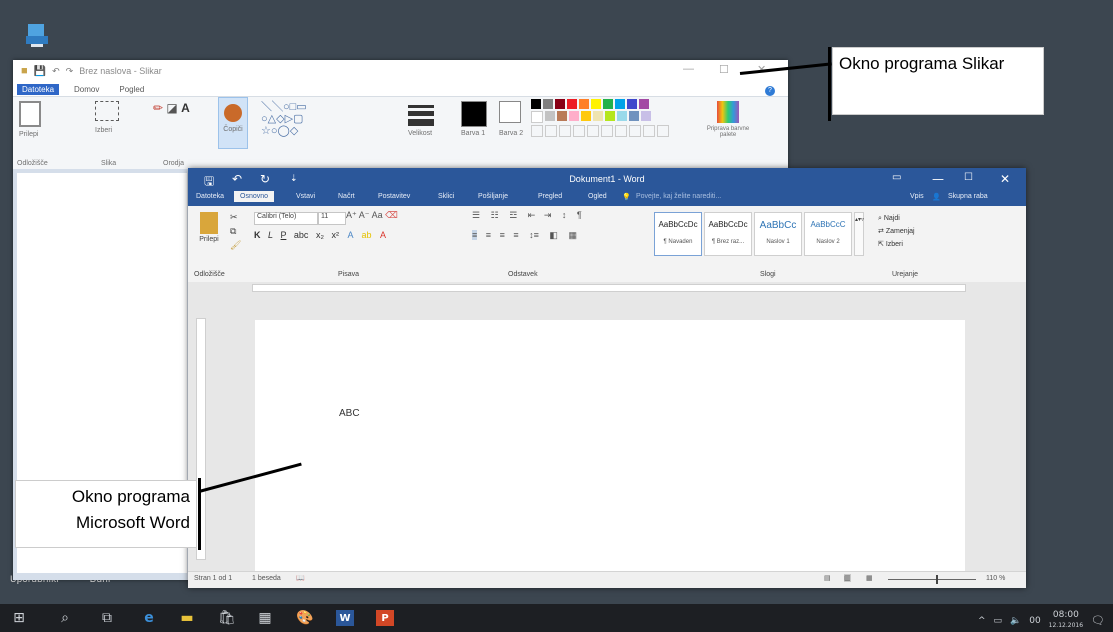  I want to click on italic-icon: L, so click(270, 235).